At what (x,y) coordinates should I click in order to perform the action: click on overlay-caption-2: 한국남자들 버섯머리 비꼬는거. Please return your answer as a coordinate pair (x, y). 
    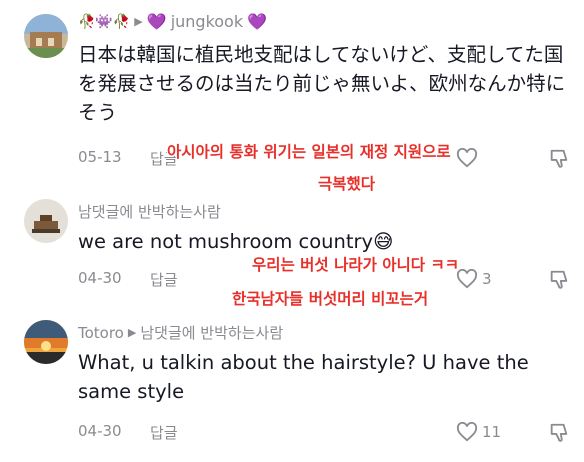
    Looking at the image, I should click on (330, 299).